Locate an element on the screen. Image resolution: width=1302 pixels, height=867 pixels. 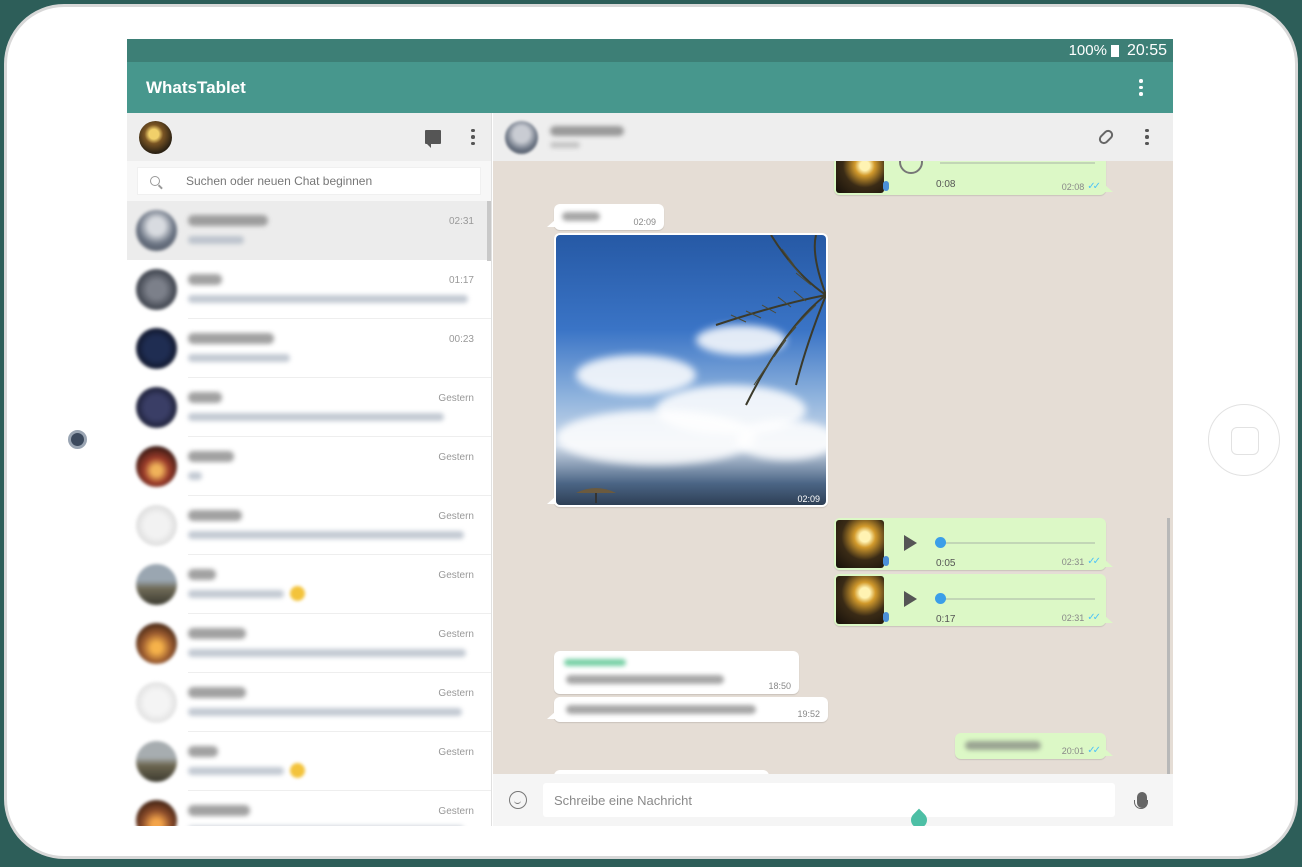
new-chat-icon is located at coordinates (433, 139).